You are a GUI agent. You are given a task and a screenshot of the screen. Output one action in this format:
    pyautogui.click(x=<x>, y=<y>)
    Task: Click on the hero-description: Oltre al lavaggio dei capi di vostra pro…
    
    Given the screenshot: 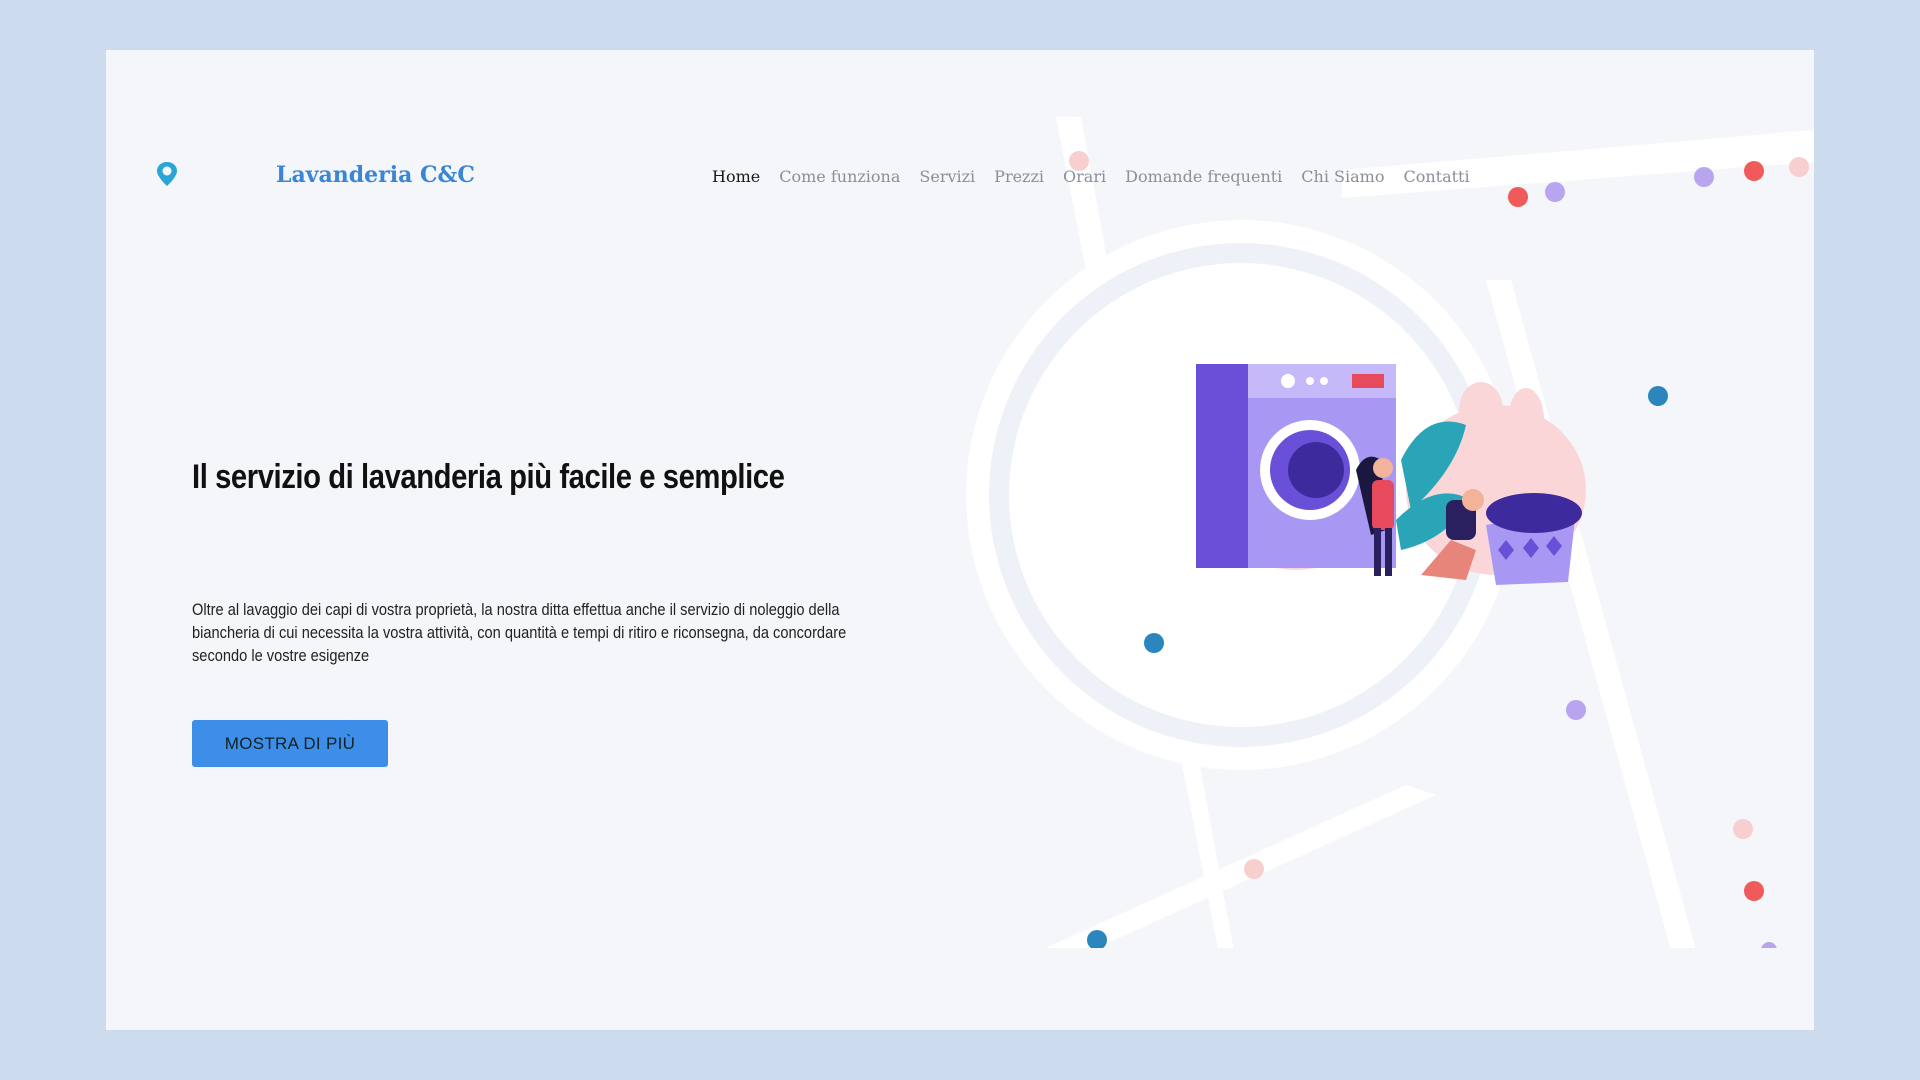 What is the action you would take?
    pyautogui.click(x=519, y=632)
    